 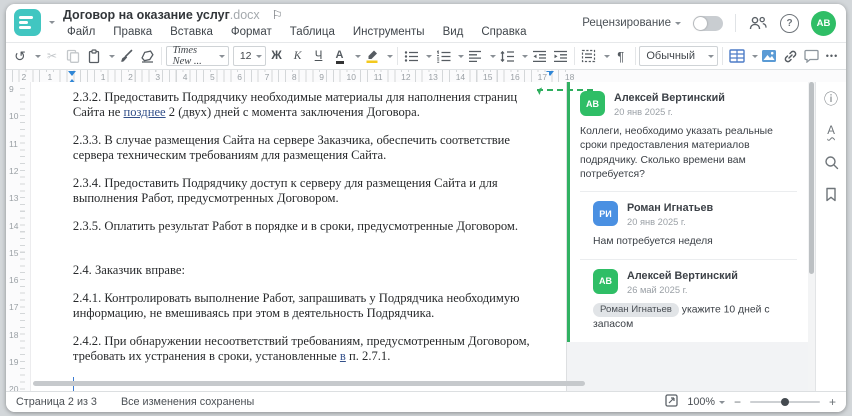 I want to click on menu-format: Формат, so click(x=251, y=32).